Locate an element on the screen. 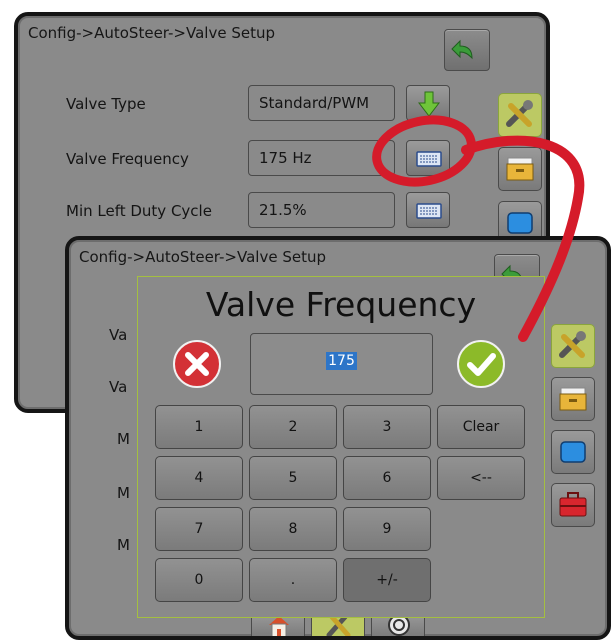  key-backspace: <-- is located at coordinates (481, 478).